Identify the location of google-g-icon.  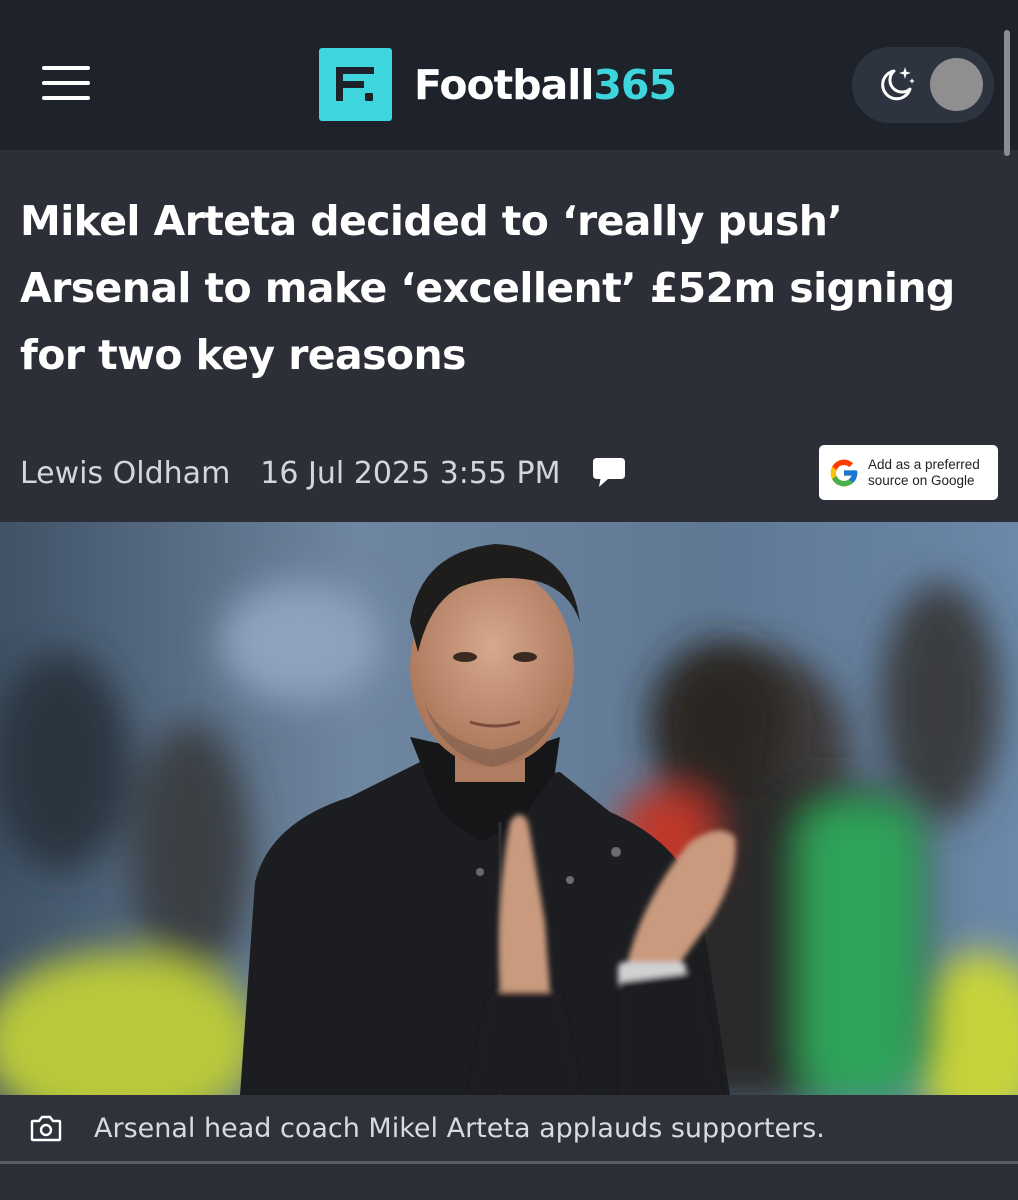
(844, 472).